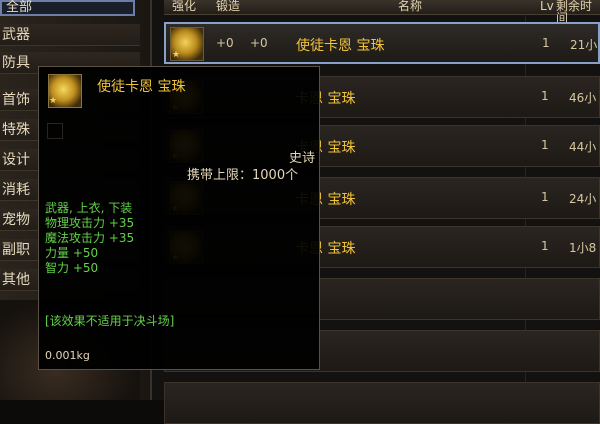 The image size is (600, 424). Describe the element at coordinates (72, 253) in the screenshot. I see `stat-strength: 力量 +50` at that location.